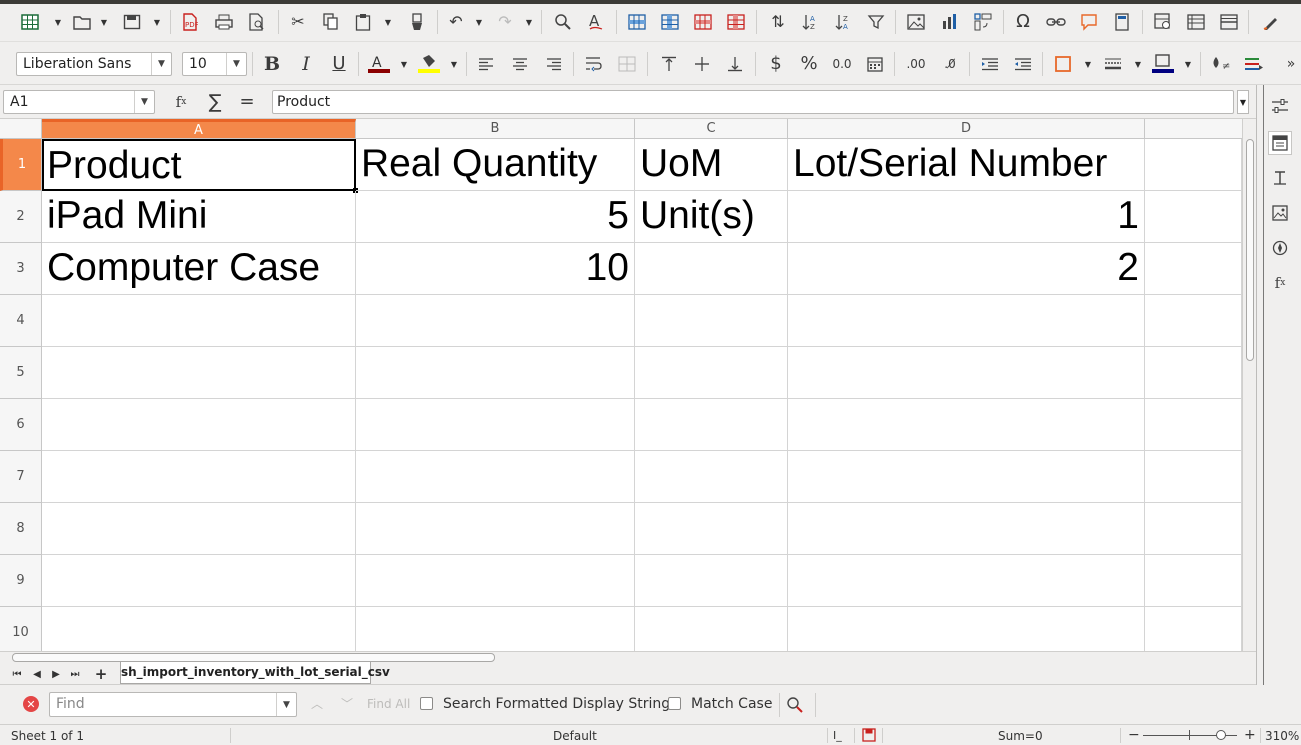  Describe the element at coordinates (317, 704) in the screenshot. I see `find-previous-icon: ︿` at that location.